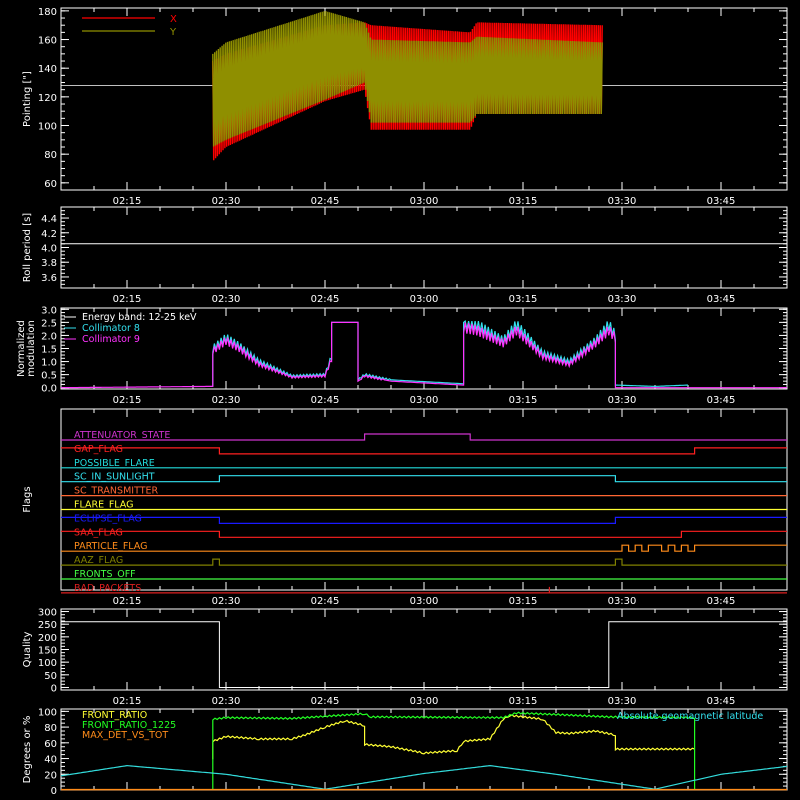 The width and height of the screenshot is (800, 800). I want to click on flag-label: ATTENUATOR_STATE, so click(122, 435).